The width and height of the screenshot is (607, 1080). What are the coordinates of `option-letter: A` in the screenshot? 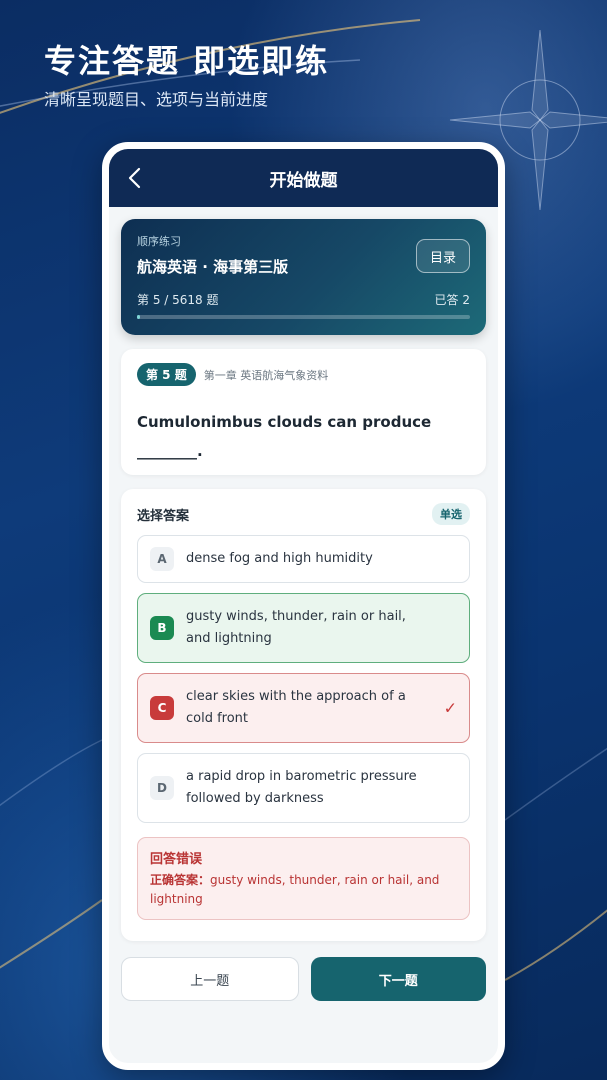 It's located at (162, 559).